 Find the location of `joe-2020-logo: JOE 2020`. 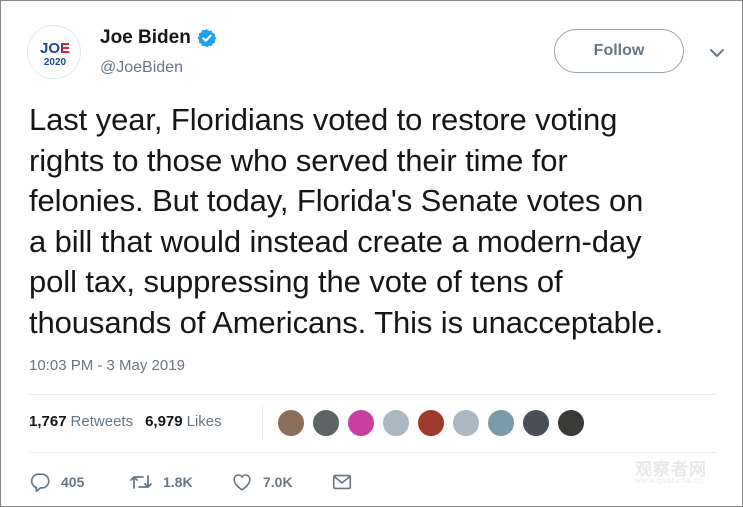

joe-2020-logo: JOE 2020 is located at coordinates (54, 52).